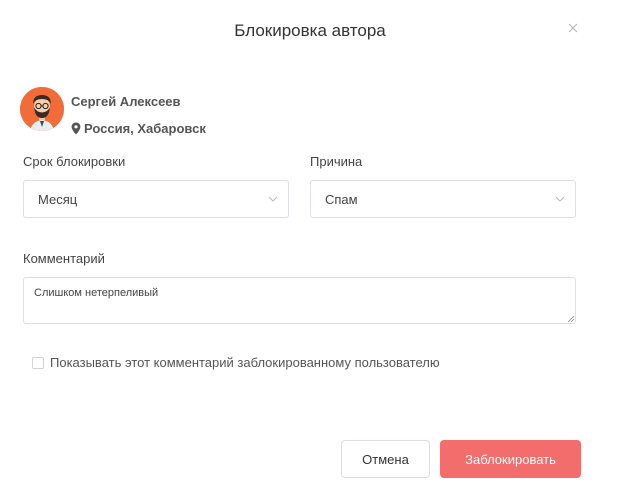  What do you see at coordinates (58, 199) in the screenshot?
I see `duration-value: Месяц` at bounding box center [58, 199].